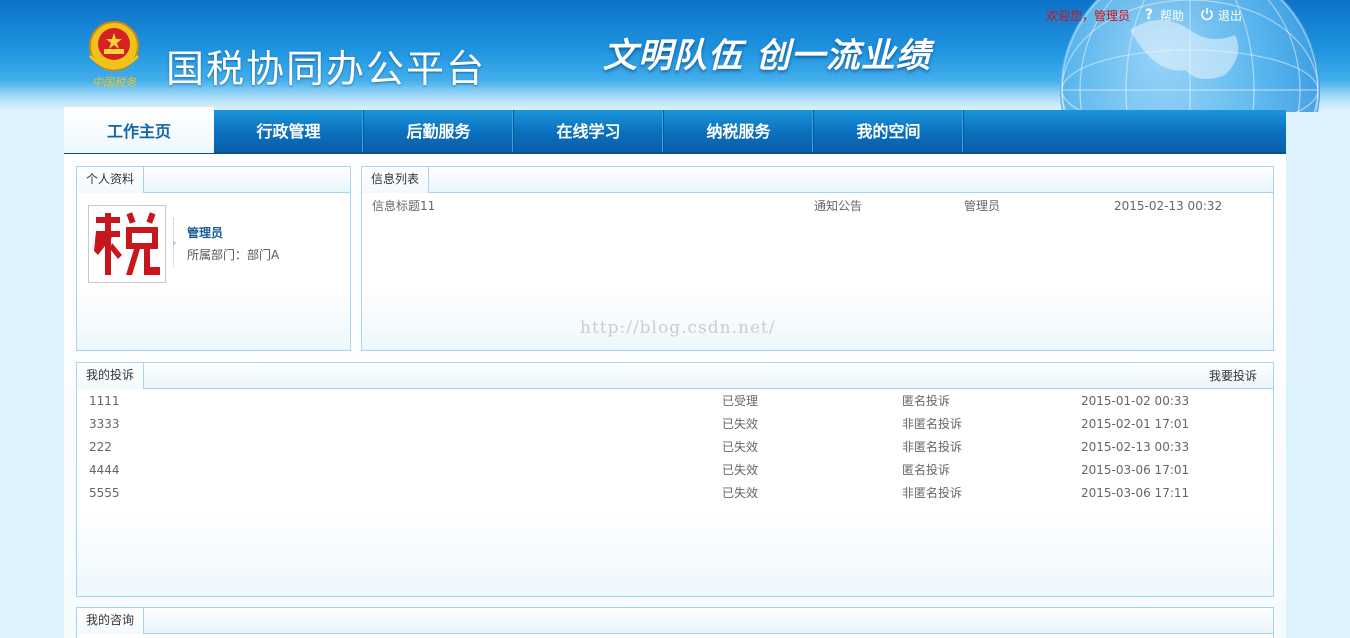  I want to click on main-nav: 工作主页 行政管理 后勤服务 在线学习 纳税服务 我的空间, so click(675, 130).